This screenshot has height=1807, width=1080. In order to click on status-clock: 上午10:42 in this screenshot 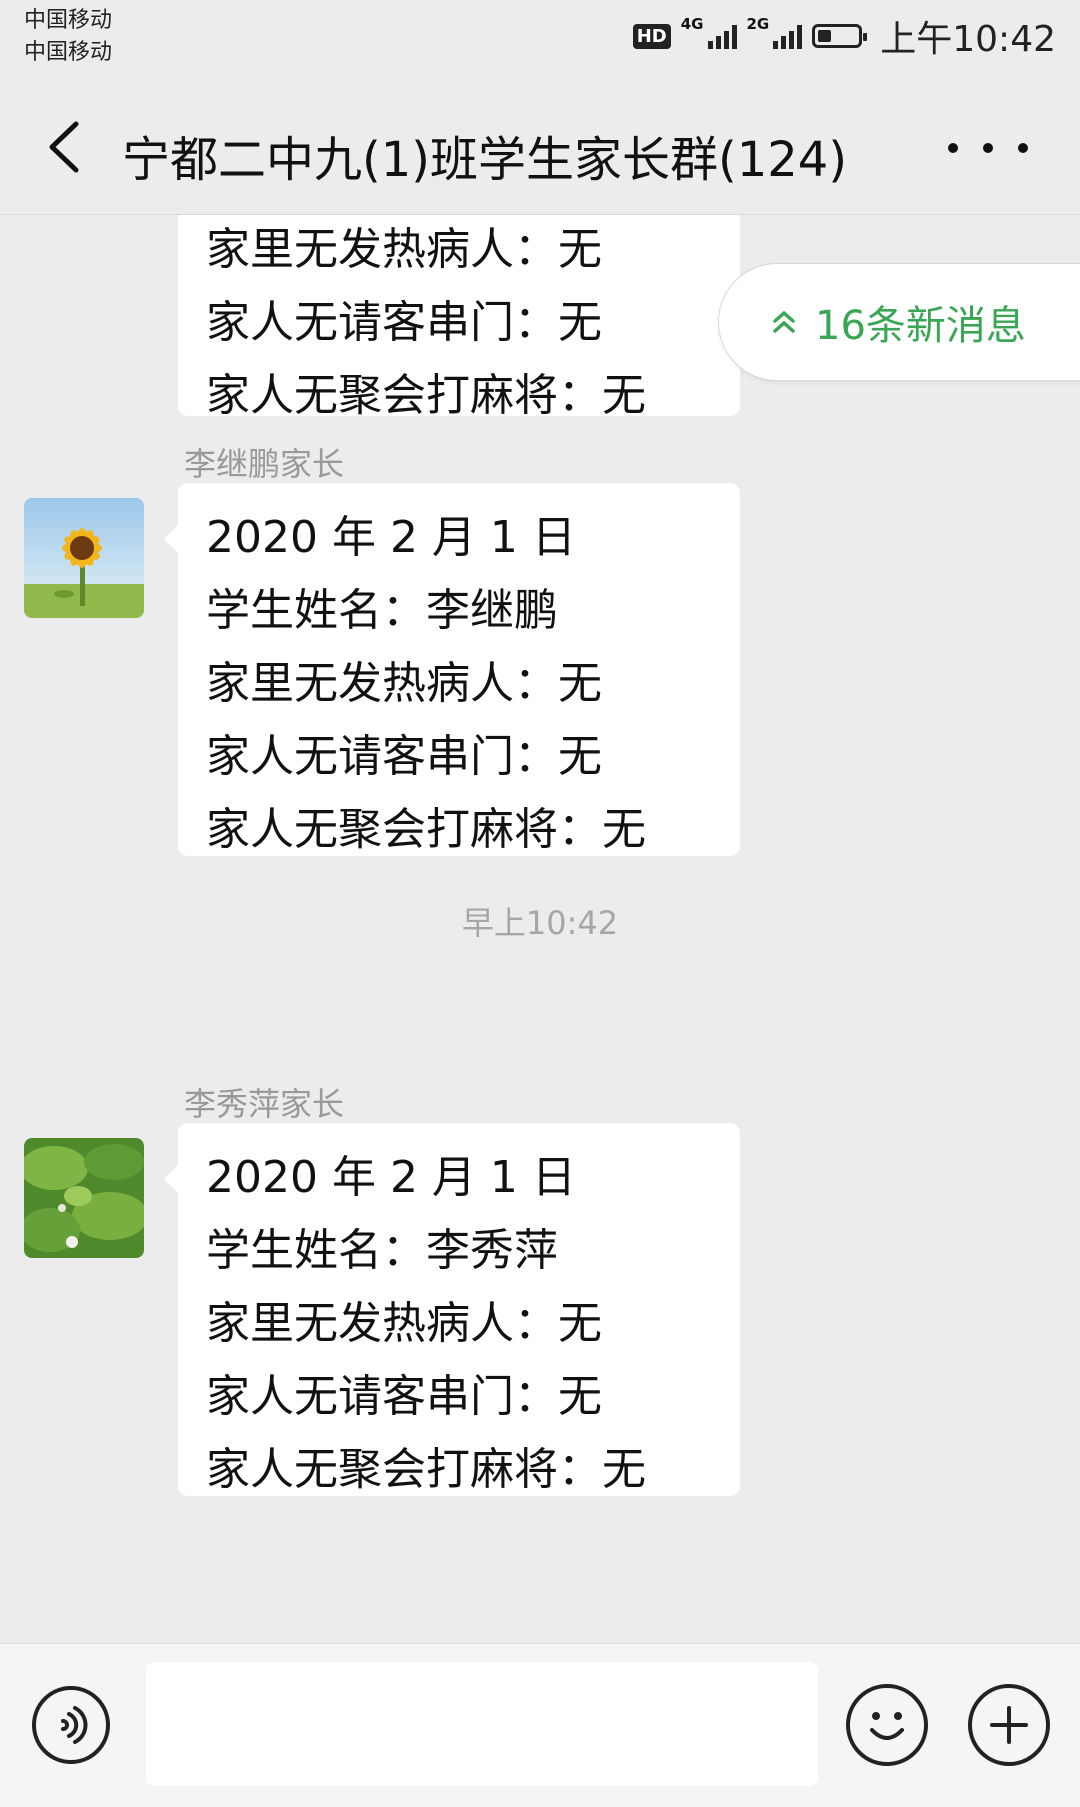, I will do `click(968, 39)`.